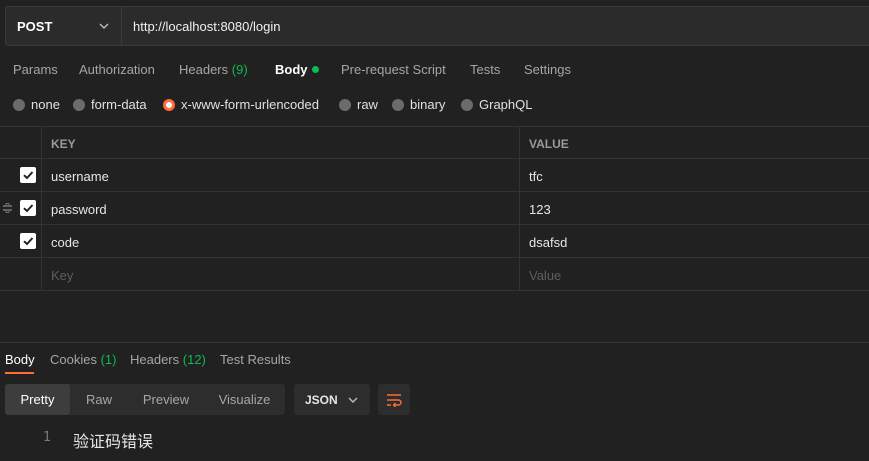 The width and height of the screenshot is (869, 461). Describe the element at coordinates (428, 104) in the screenshot. I see `radio-binary-label: binary` at that location.